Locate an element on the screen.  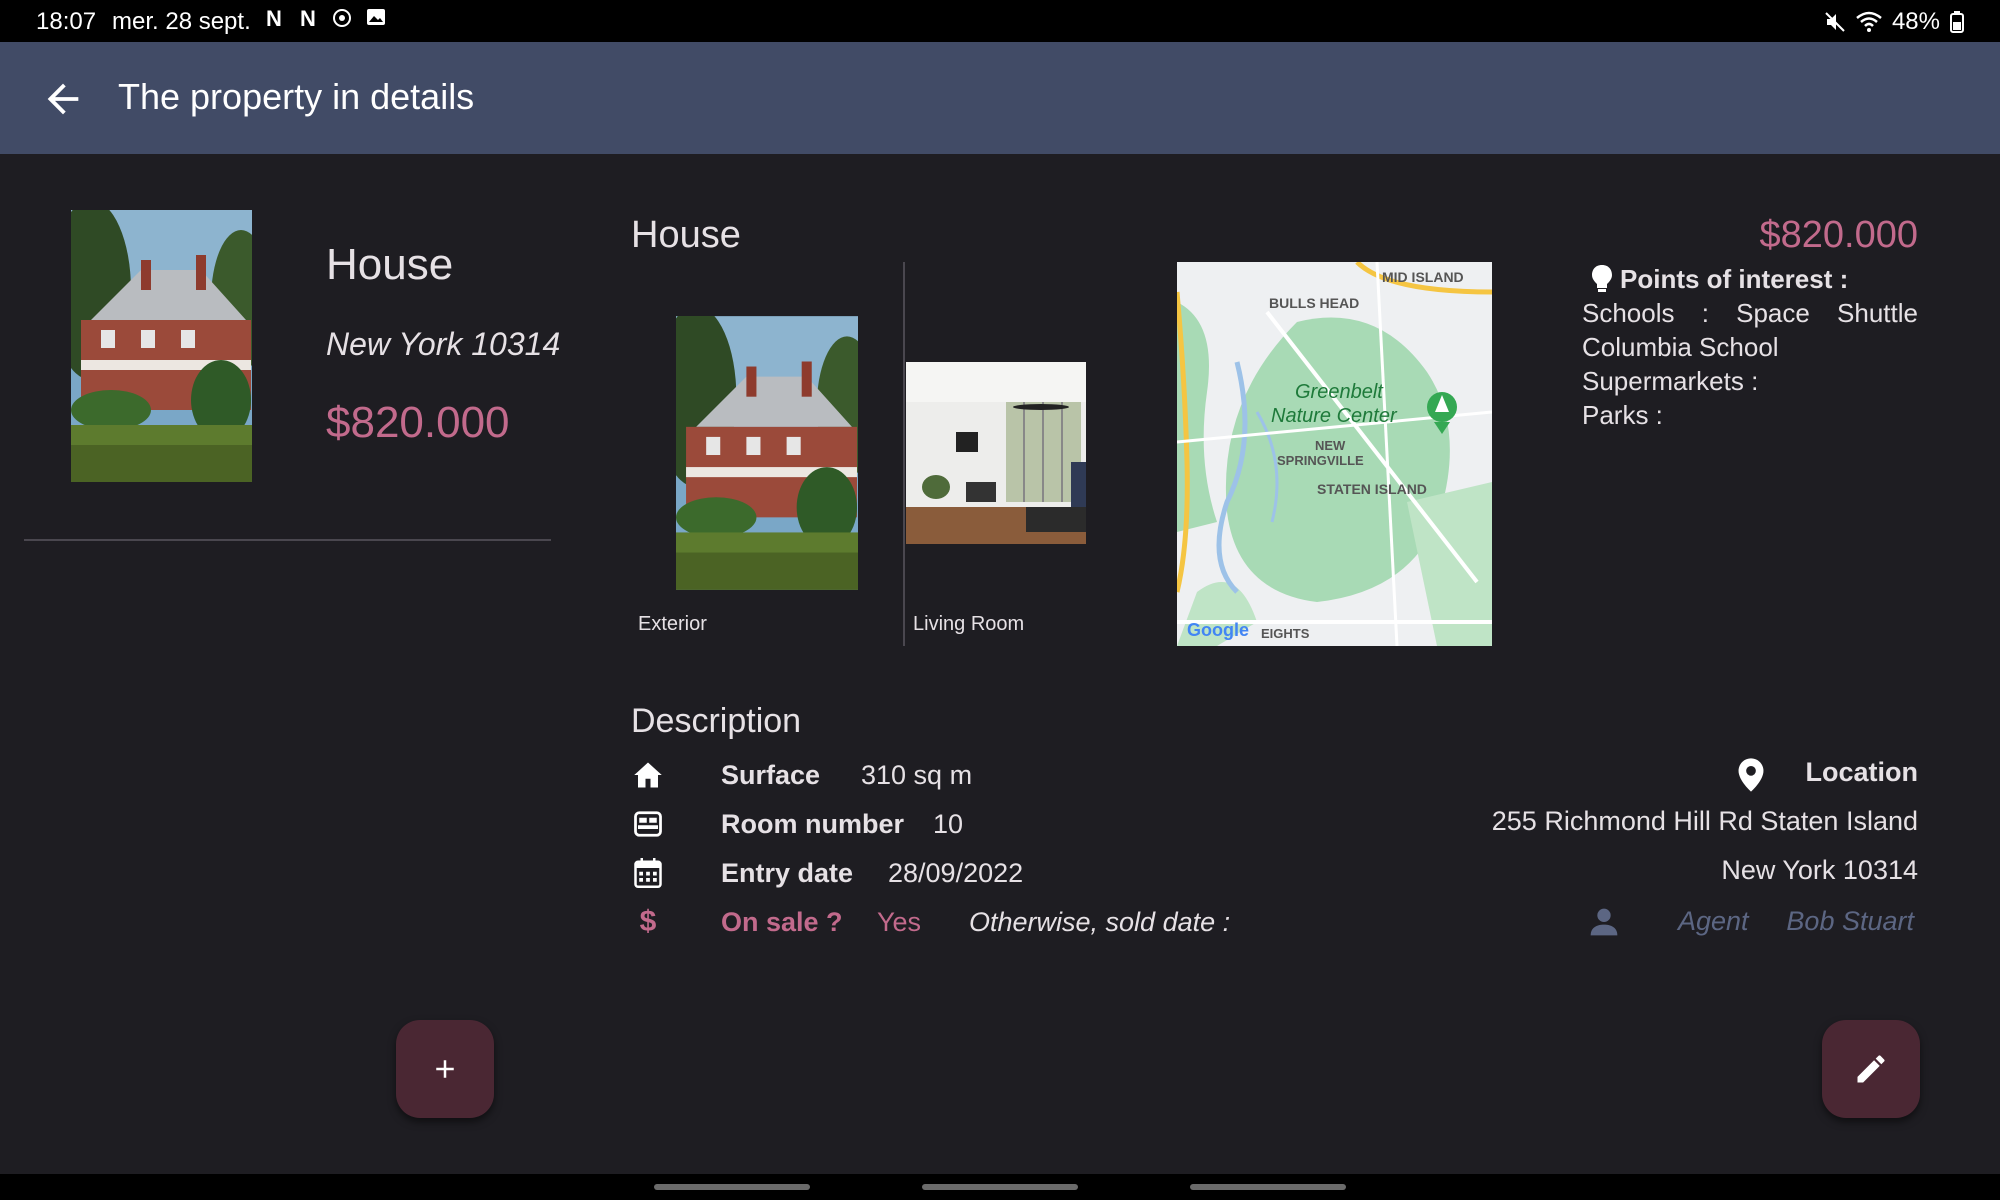
poi-title: Points of interest : is located at coordinates (1734, 279).